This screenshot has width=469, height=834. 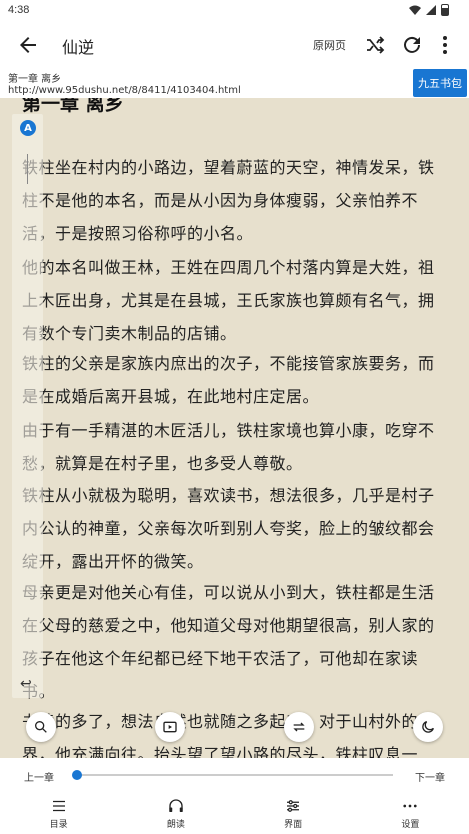 I want to click on progress-knob, so click(x=77, y=775).